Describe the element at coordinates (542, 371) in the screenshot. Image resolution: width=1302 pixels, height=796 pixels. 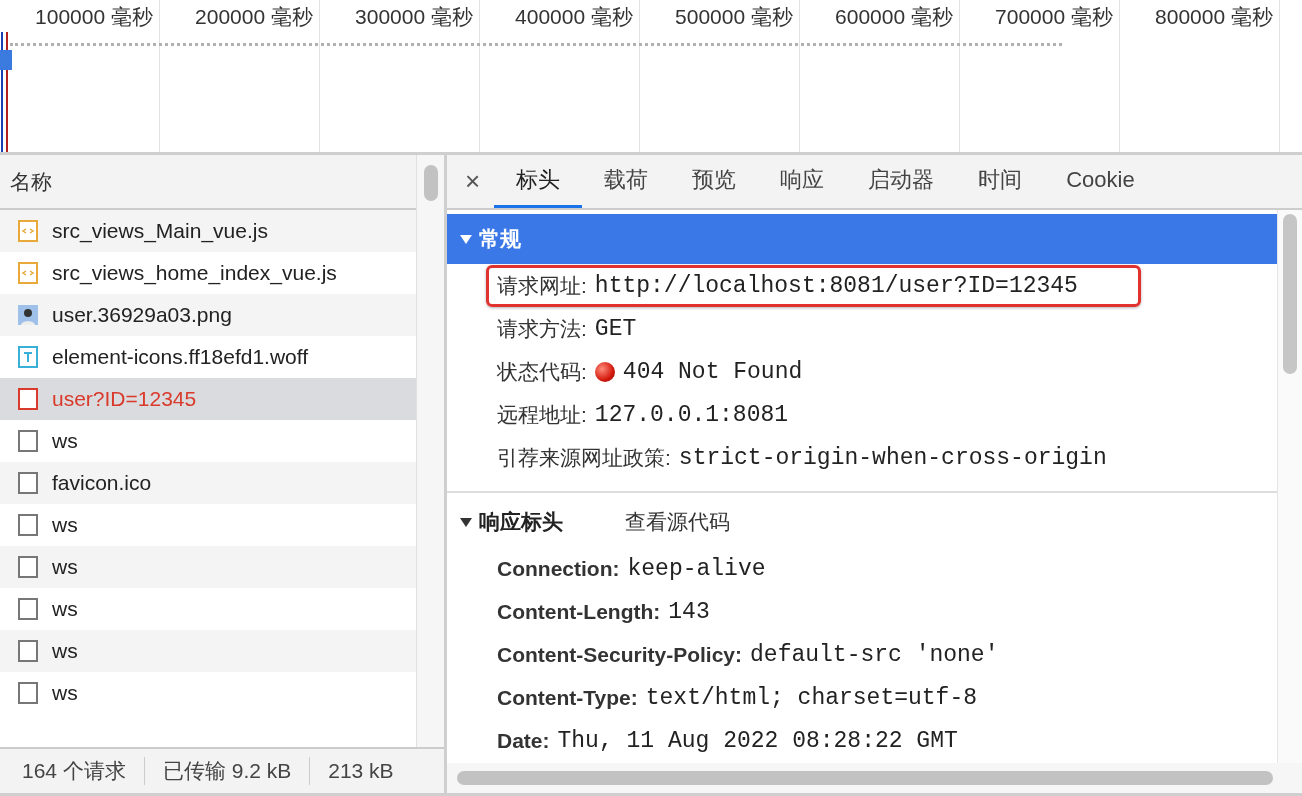
I see `field-label: 状态代码:` at that location.